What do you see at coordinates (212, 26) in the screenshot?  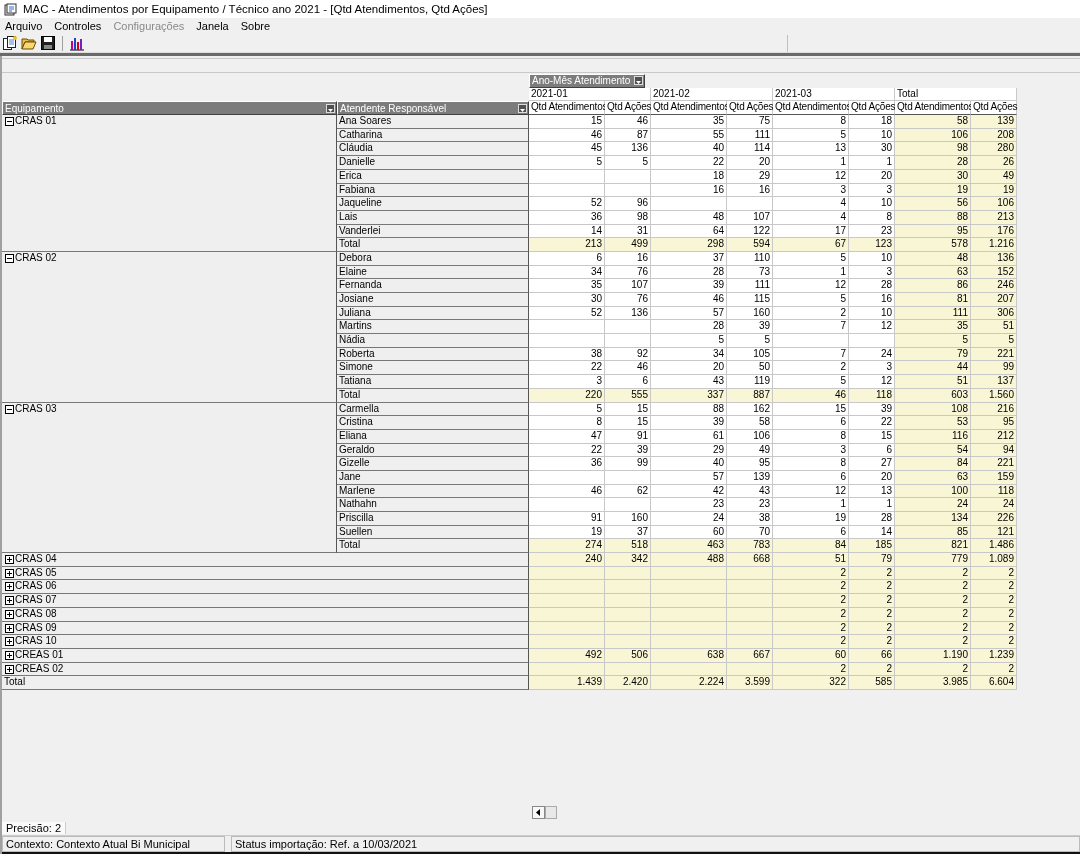 I see `menu-item: Janela` at bounding box center [212, 26].